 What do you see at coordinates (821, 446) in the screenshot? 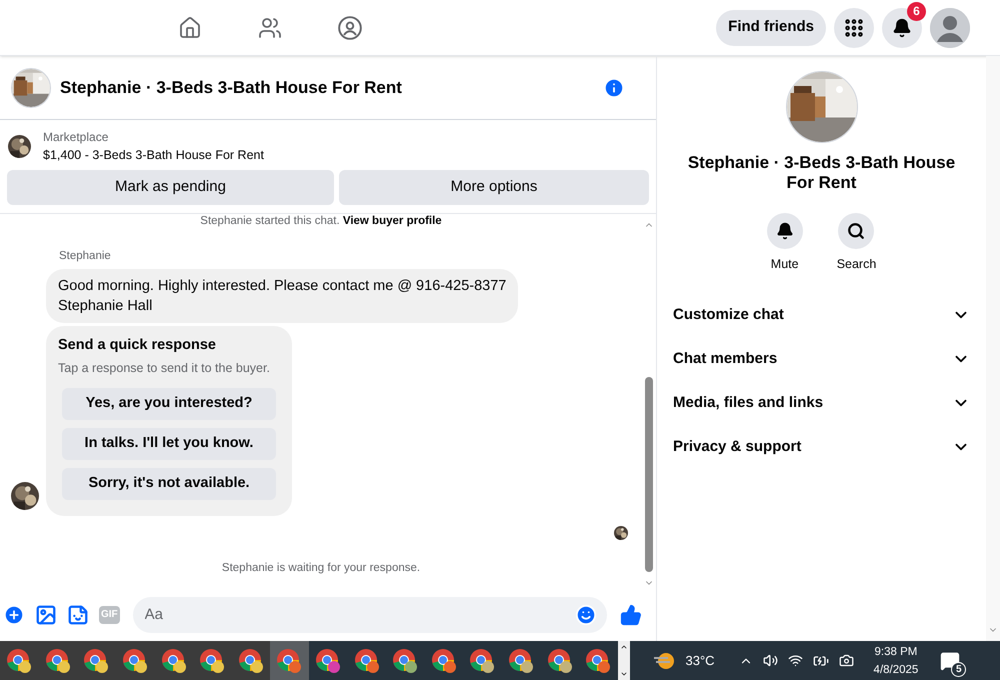
I see `section-row: Privacy & support` at bounding box center [821, 446].